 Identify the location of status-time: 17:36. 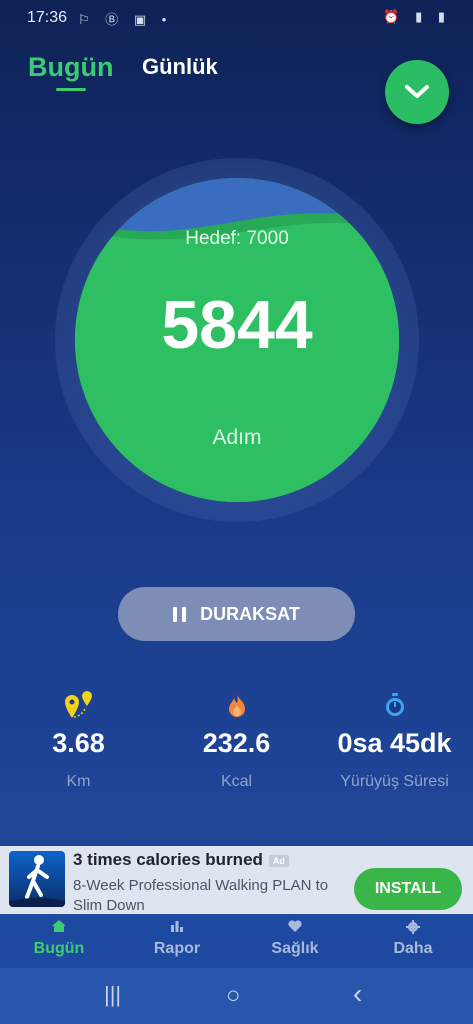
(47, 17).